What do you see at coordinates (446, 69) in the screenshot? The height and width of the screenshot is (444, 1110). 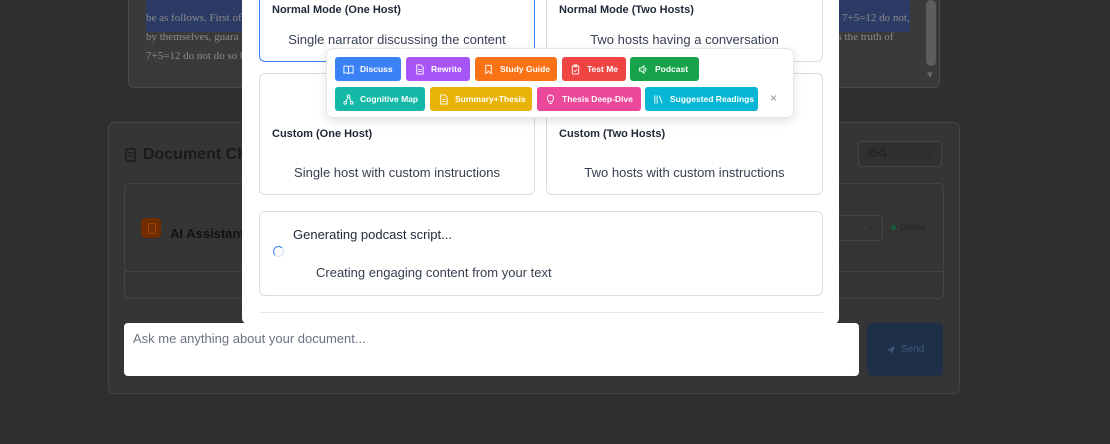 I see `rewrite-label: Rewrite` at bounding box center [446, 69].